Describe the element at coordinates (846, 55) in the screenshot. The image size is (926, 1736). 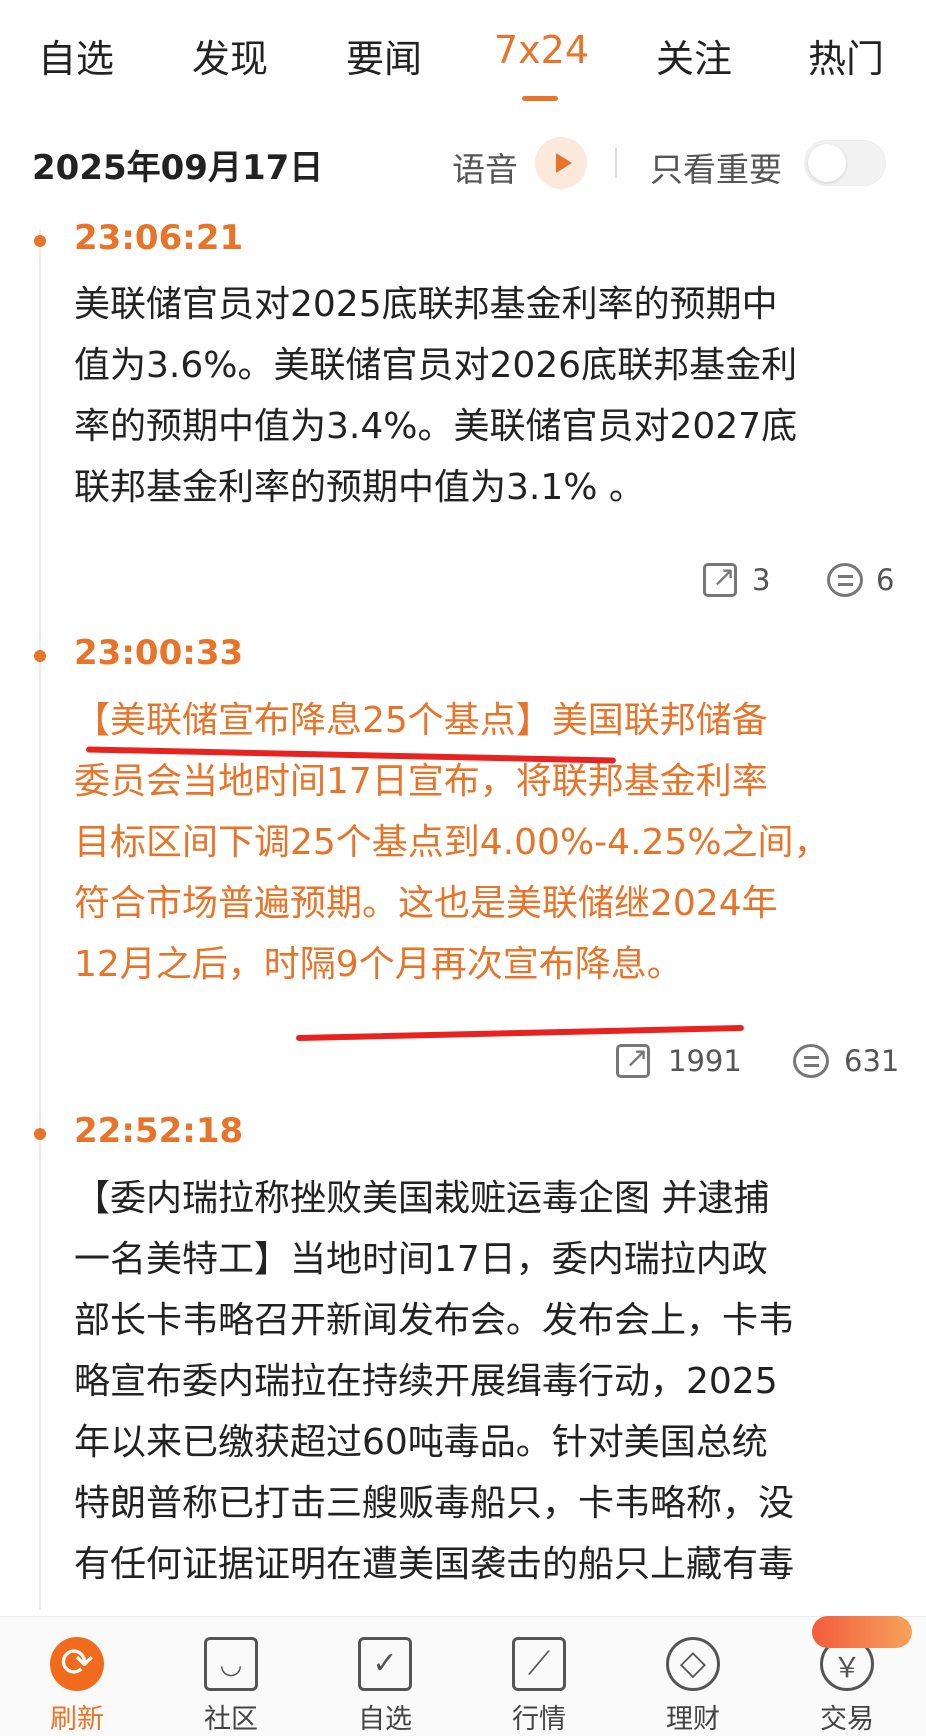
I see `tab-trending: 热门` at that location.